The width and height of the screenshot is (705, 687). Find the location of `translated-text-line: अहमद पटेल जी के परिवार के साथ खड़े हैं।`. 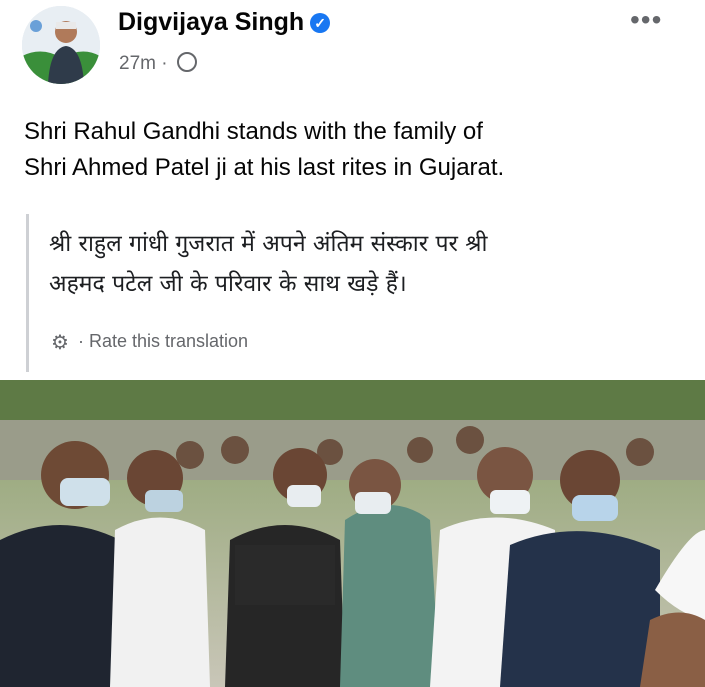

translated-text-line: अहमद पटेल जी के परिवार के साथ खड़े हैं। is located at coordinates (228, 284).